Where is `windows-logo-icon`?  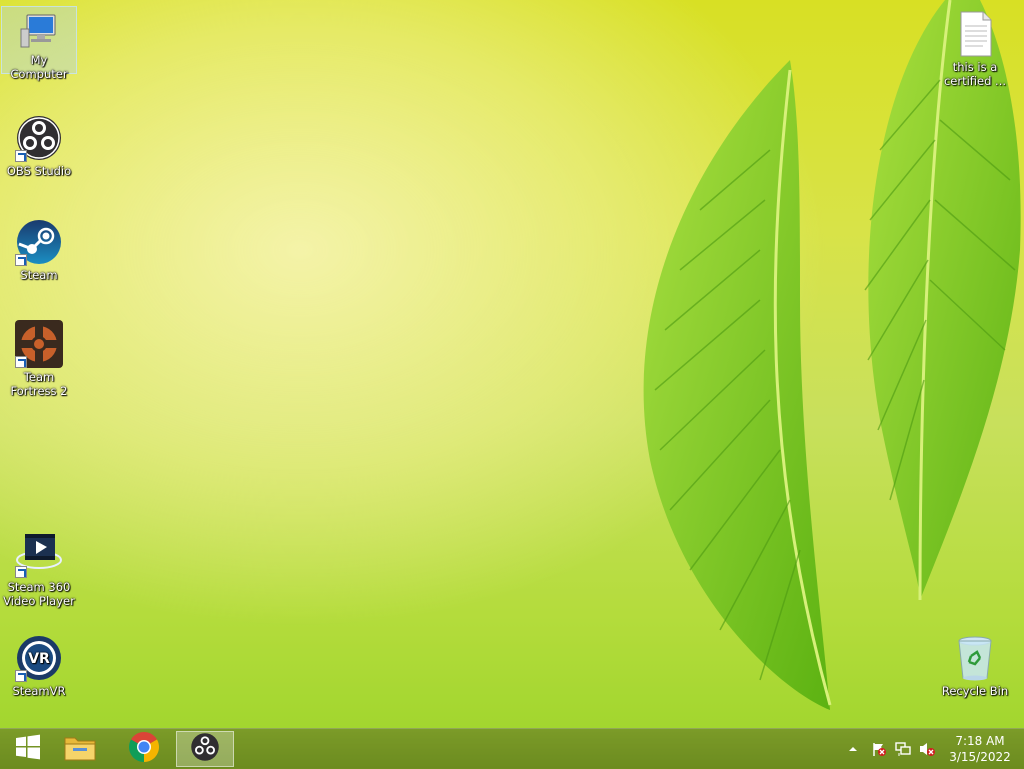 windows-logo-icon is located at coordinates (28, 749).